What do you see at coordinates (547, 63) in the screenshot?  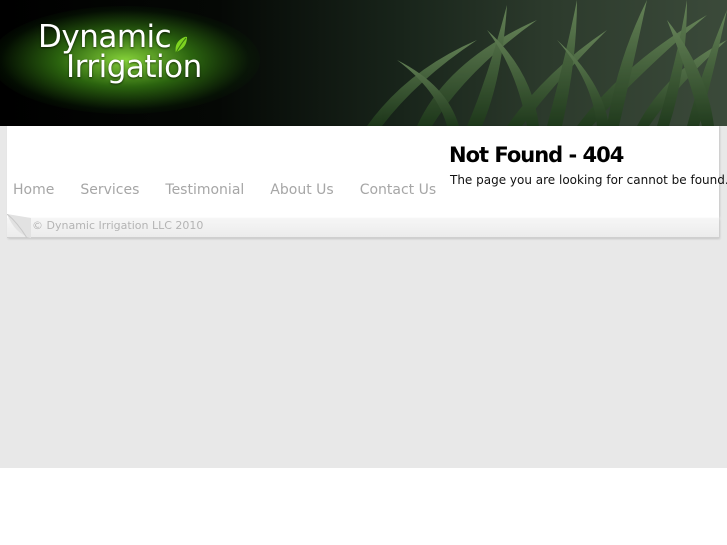 I see `grass-banner-image` at bounding box center [547, 63].